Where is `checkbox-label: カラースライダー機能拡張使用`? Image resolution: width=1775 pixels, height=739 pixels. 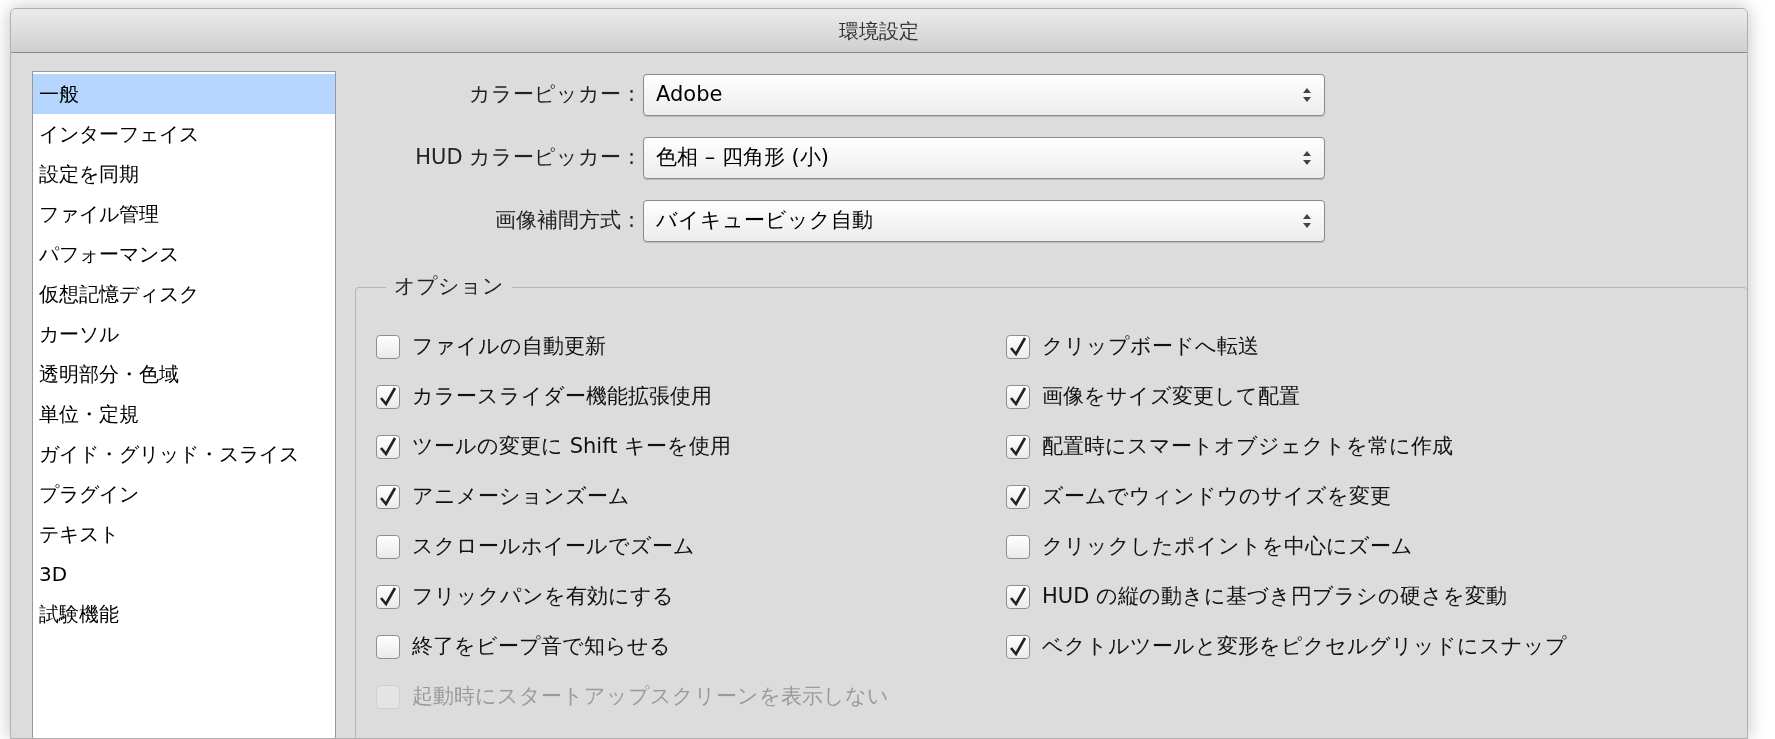 checkbox-label: カラースライダー機能拡張使用 is located at coordinates (562, 396).